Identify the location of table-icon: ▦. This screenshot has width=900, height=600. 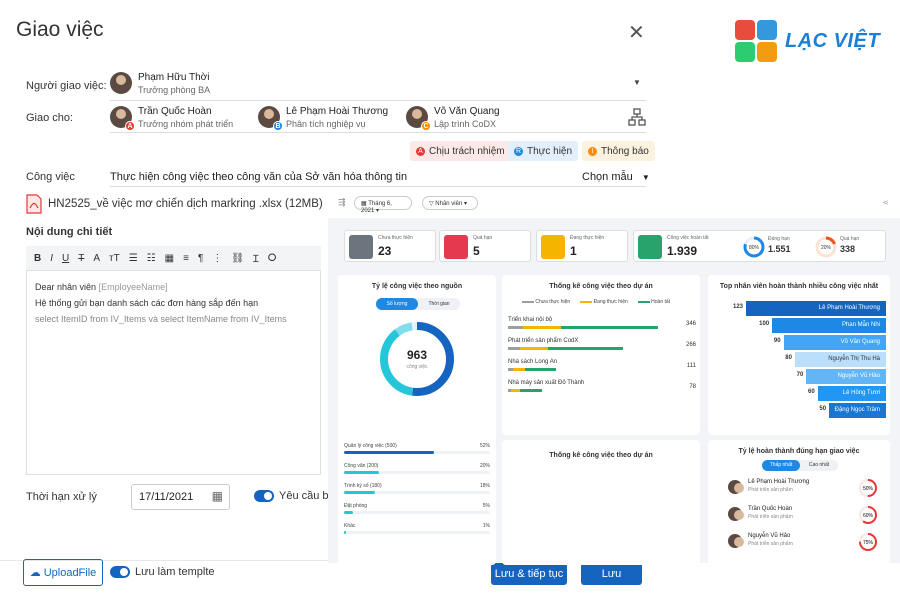
(169, 258).